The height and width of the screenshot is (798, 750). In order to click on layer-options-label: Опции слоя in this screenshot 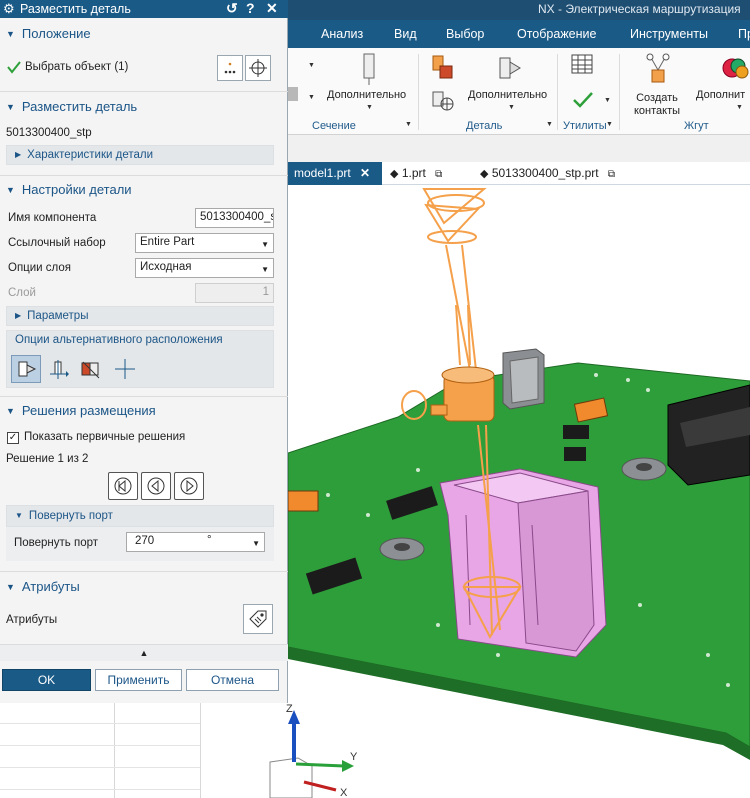, I will do `click(40, 268)`.